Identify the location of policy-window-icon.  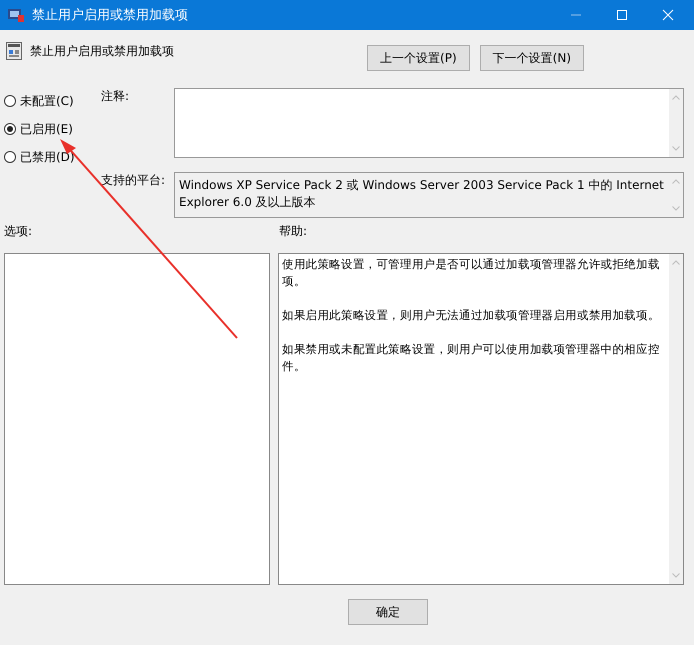
(16, 15).